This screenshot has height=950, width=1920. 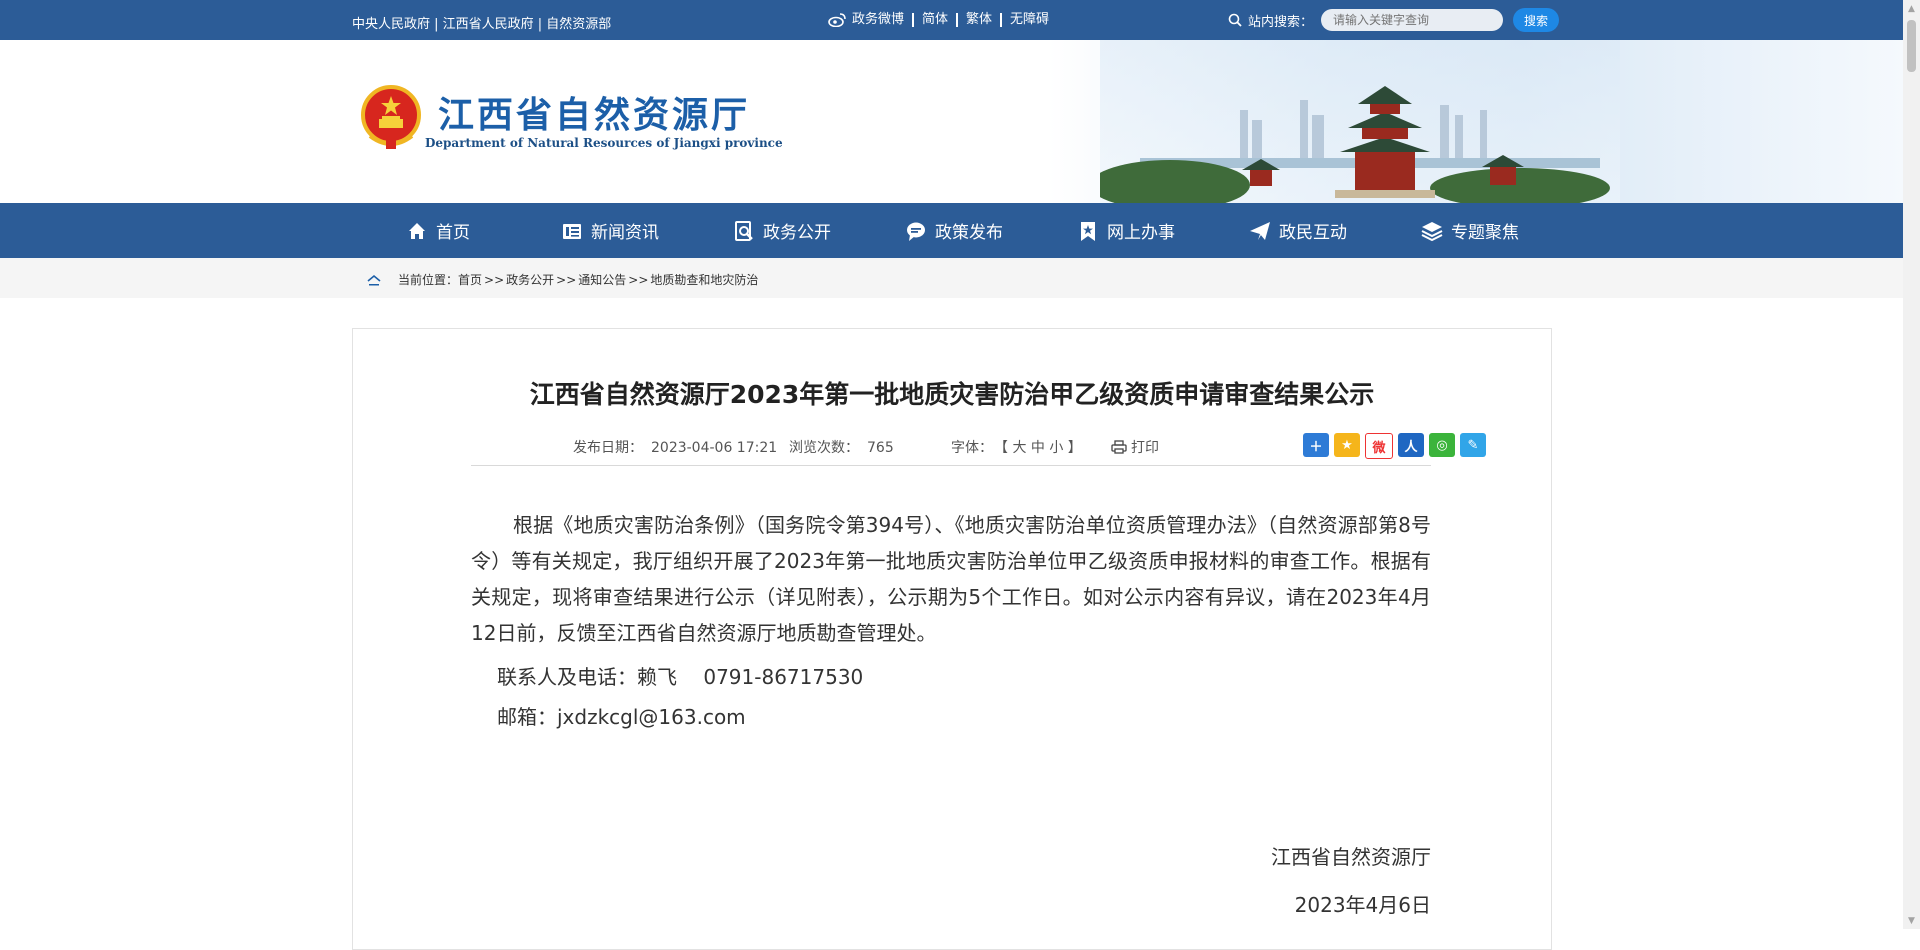 I want to click on search-button: 搜索, so click(x=1536, y=20).